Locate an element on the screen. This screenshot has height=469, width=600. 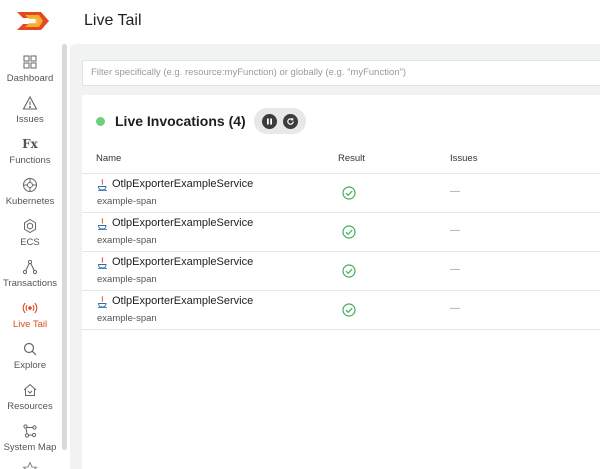
sidebar-item-label: Dashboard is located at coordinates (30, 78).